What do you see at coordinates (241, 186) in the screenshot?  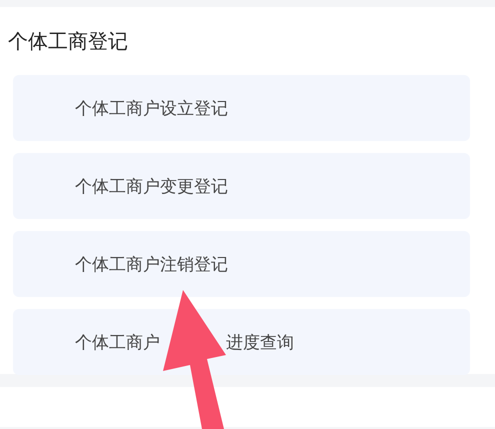 I see `list-item: 个体工商户变更登记` at bounding box center [241, 186].